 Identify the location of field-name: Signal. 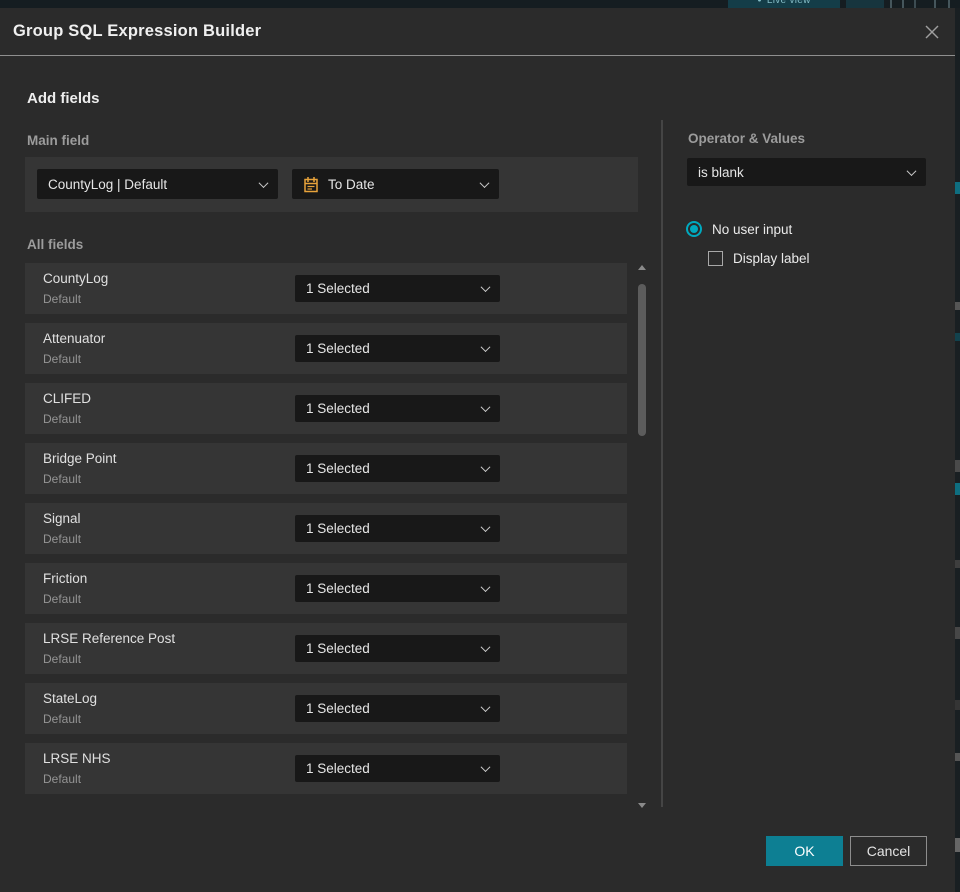
(62, 518).